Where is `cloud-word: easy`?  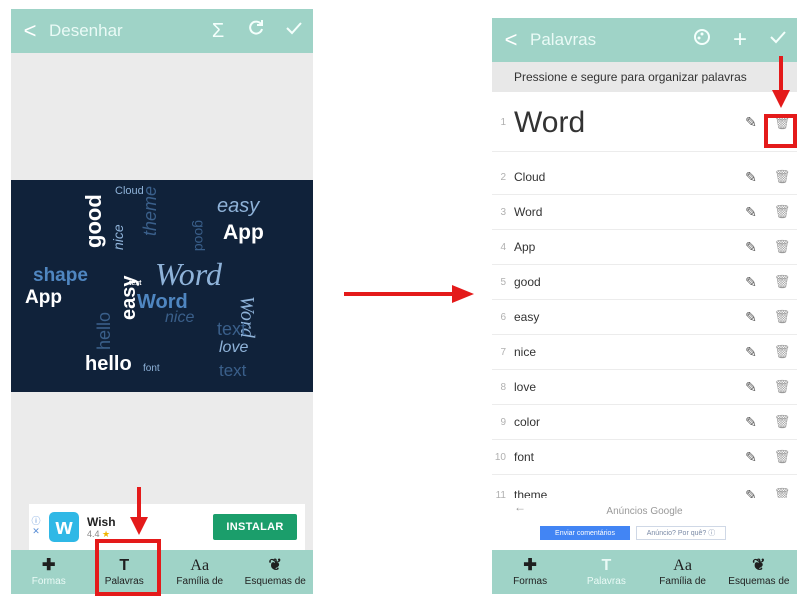 cloud-word: easy is located at coordinates (238, 206).